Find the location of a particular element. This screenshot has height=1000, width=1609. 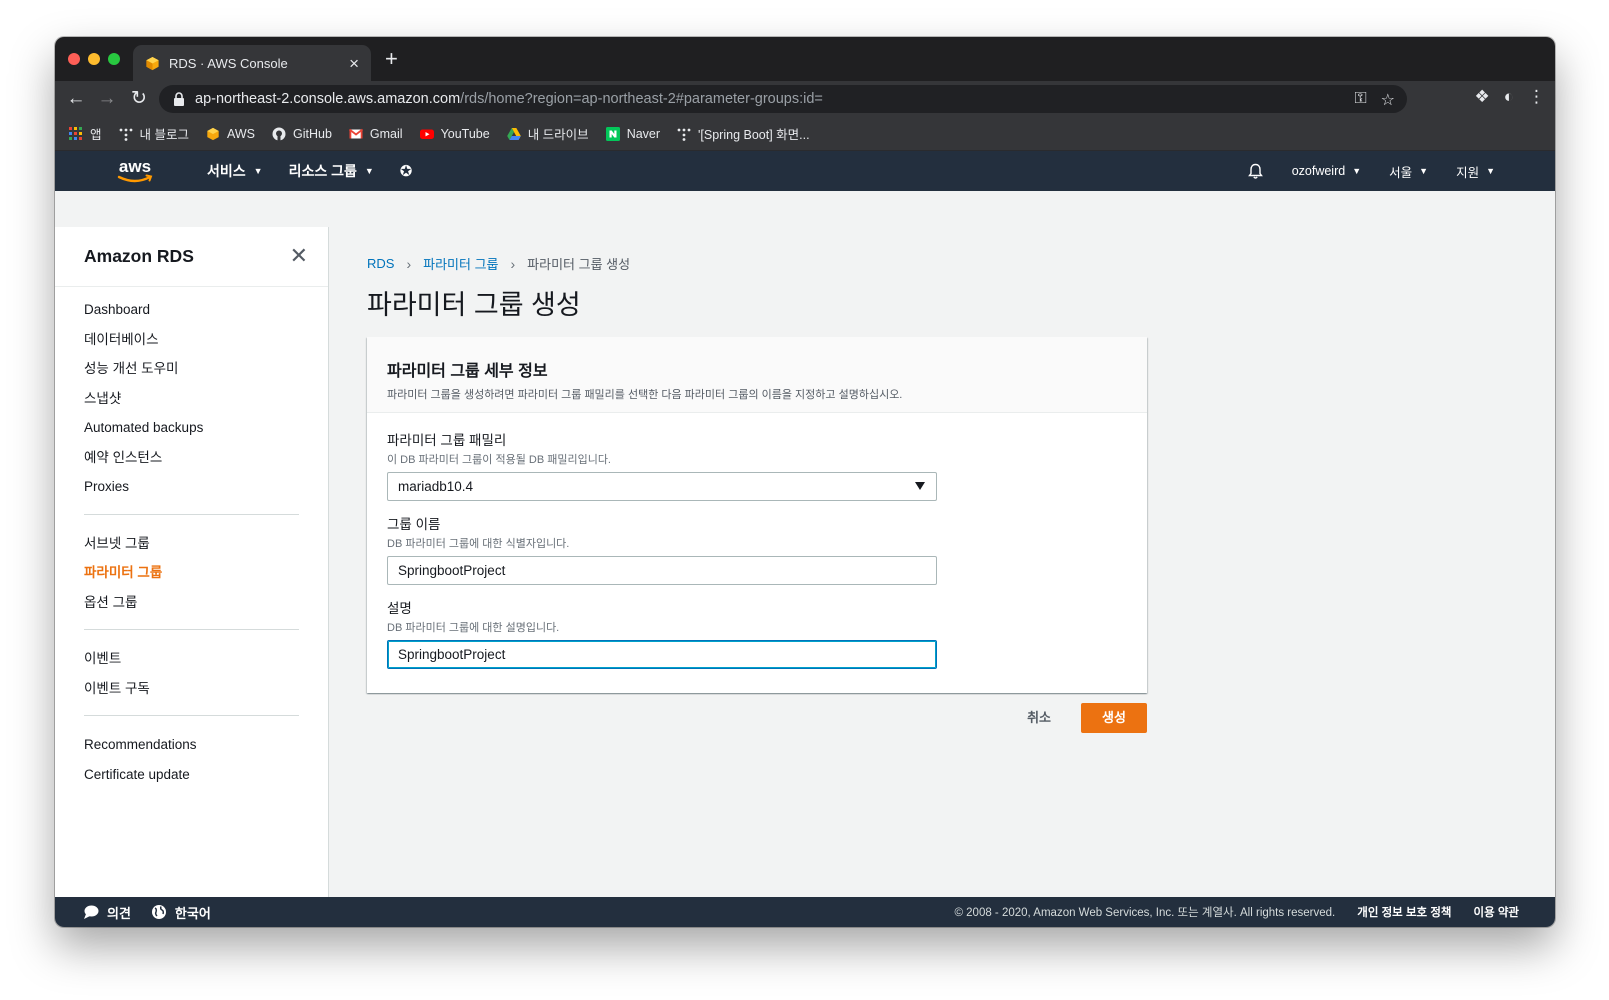

key-icon: ⚿ is located at coordinates (1360, 100).